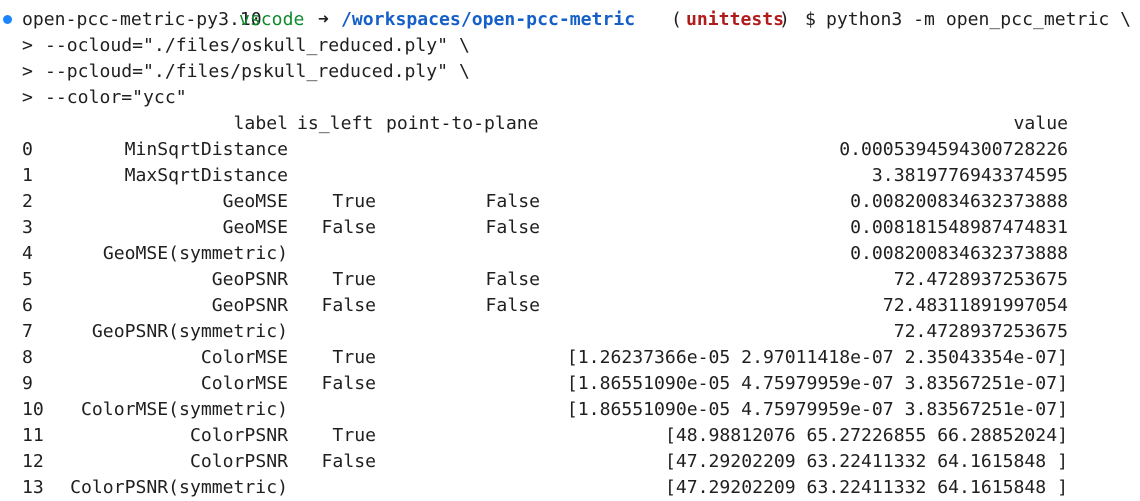 The height and width of the screenshot is (501, 1140). I want to click on row-index: 9, so click(27, 383).